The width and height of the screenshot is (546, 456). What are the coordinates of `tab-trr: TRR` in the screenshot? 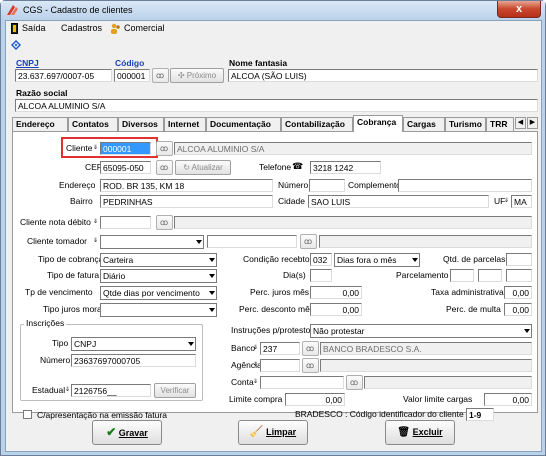 It's located at (500, 124).